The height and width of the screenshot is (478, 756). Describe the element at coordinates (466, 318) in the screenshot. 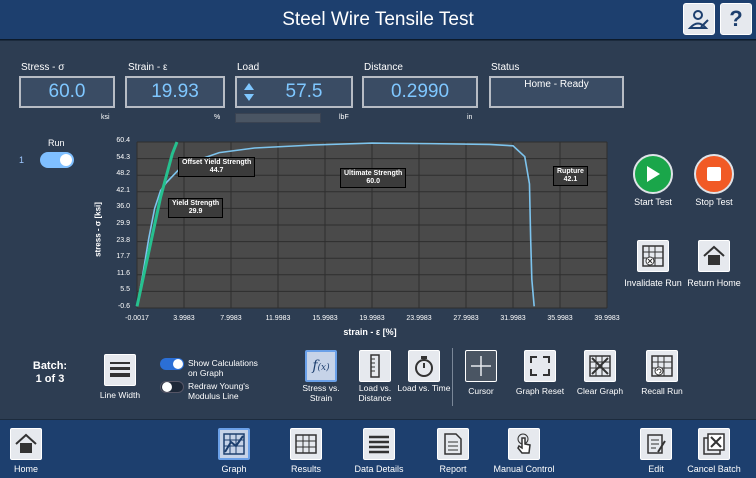

I see `x-tick-label: 27.9983` at that location.